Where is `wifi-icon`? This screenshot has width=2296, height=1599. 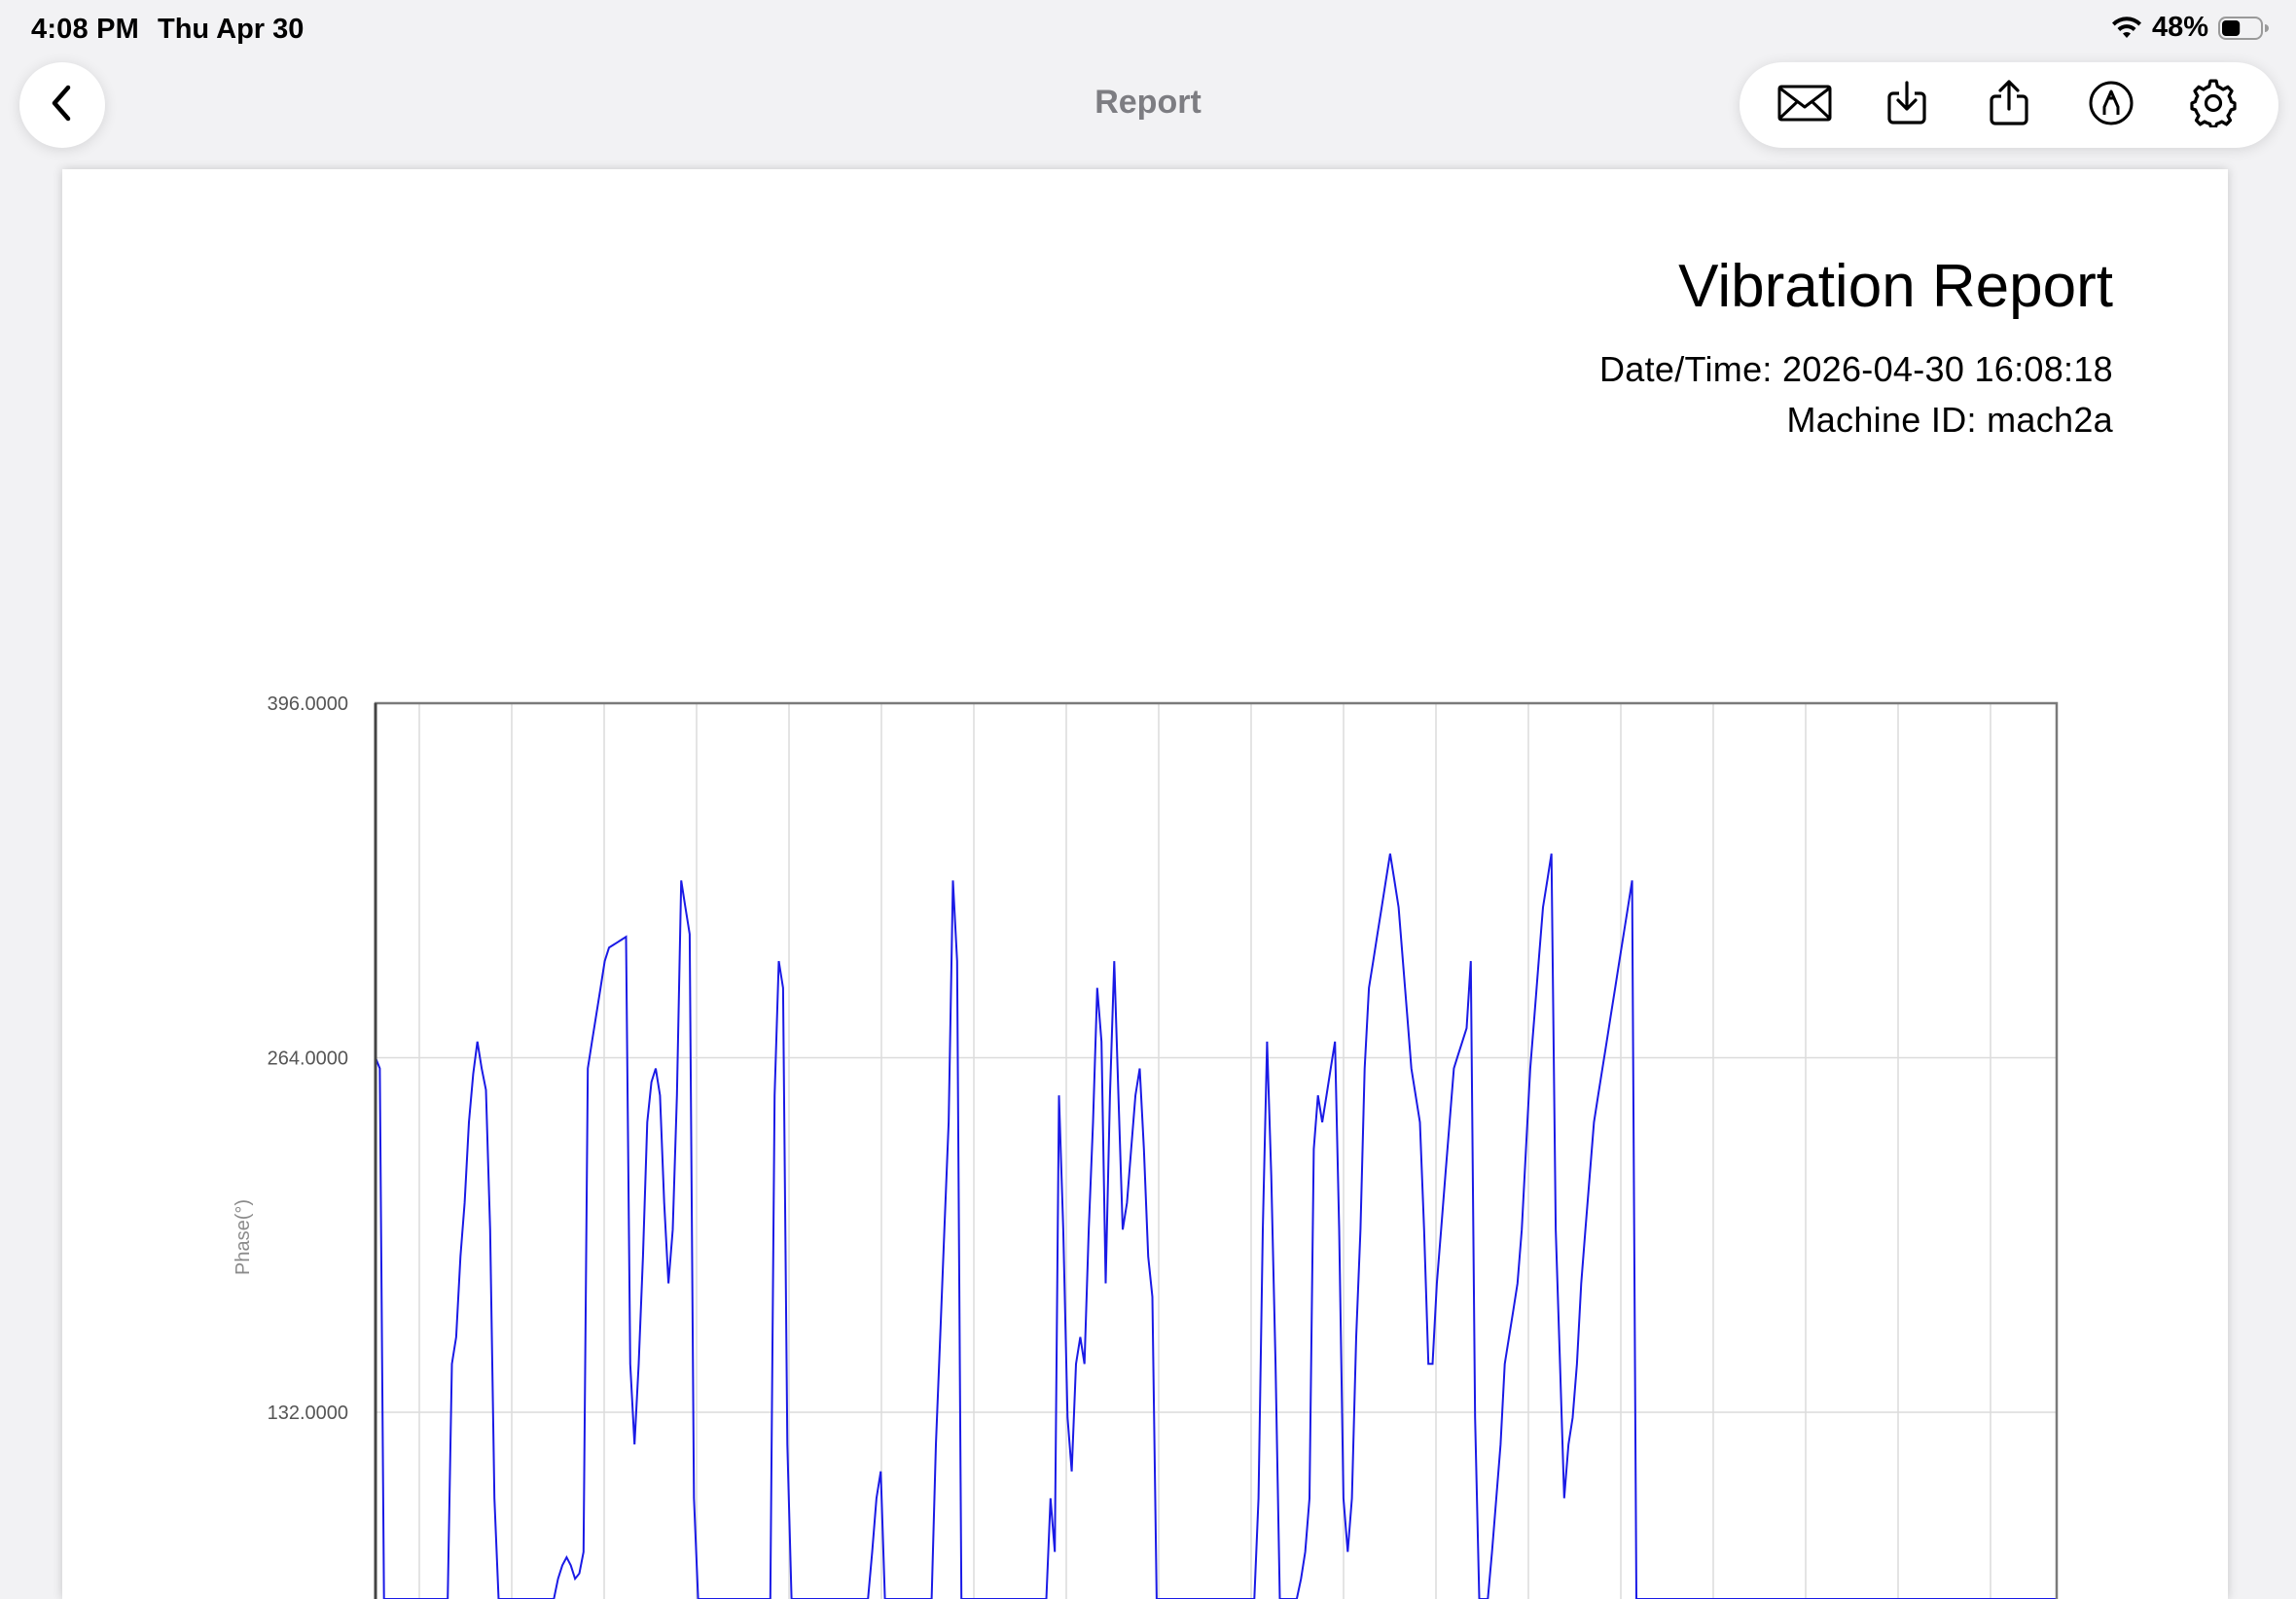
wifi-icon is located at coordinates (2126, 28).